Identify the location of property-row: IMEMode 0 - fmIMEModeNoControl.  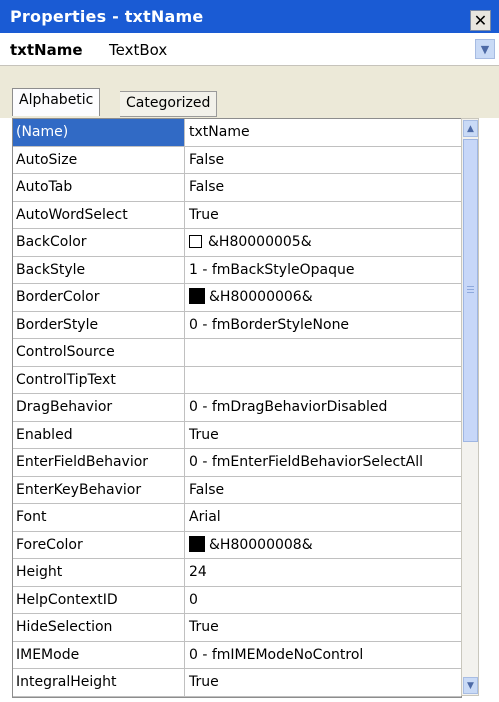
(237, 655).